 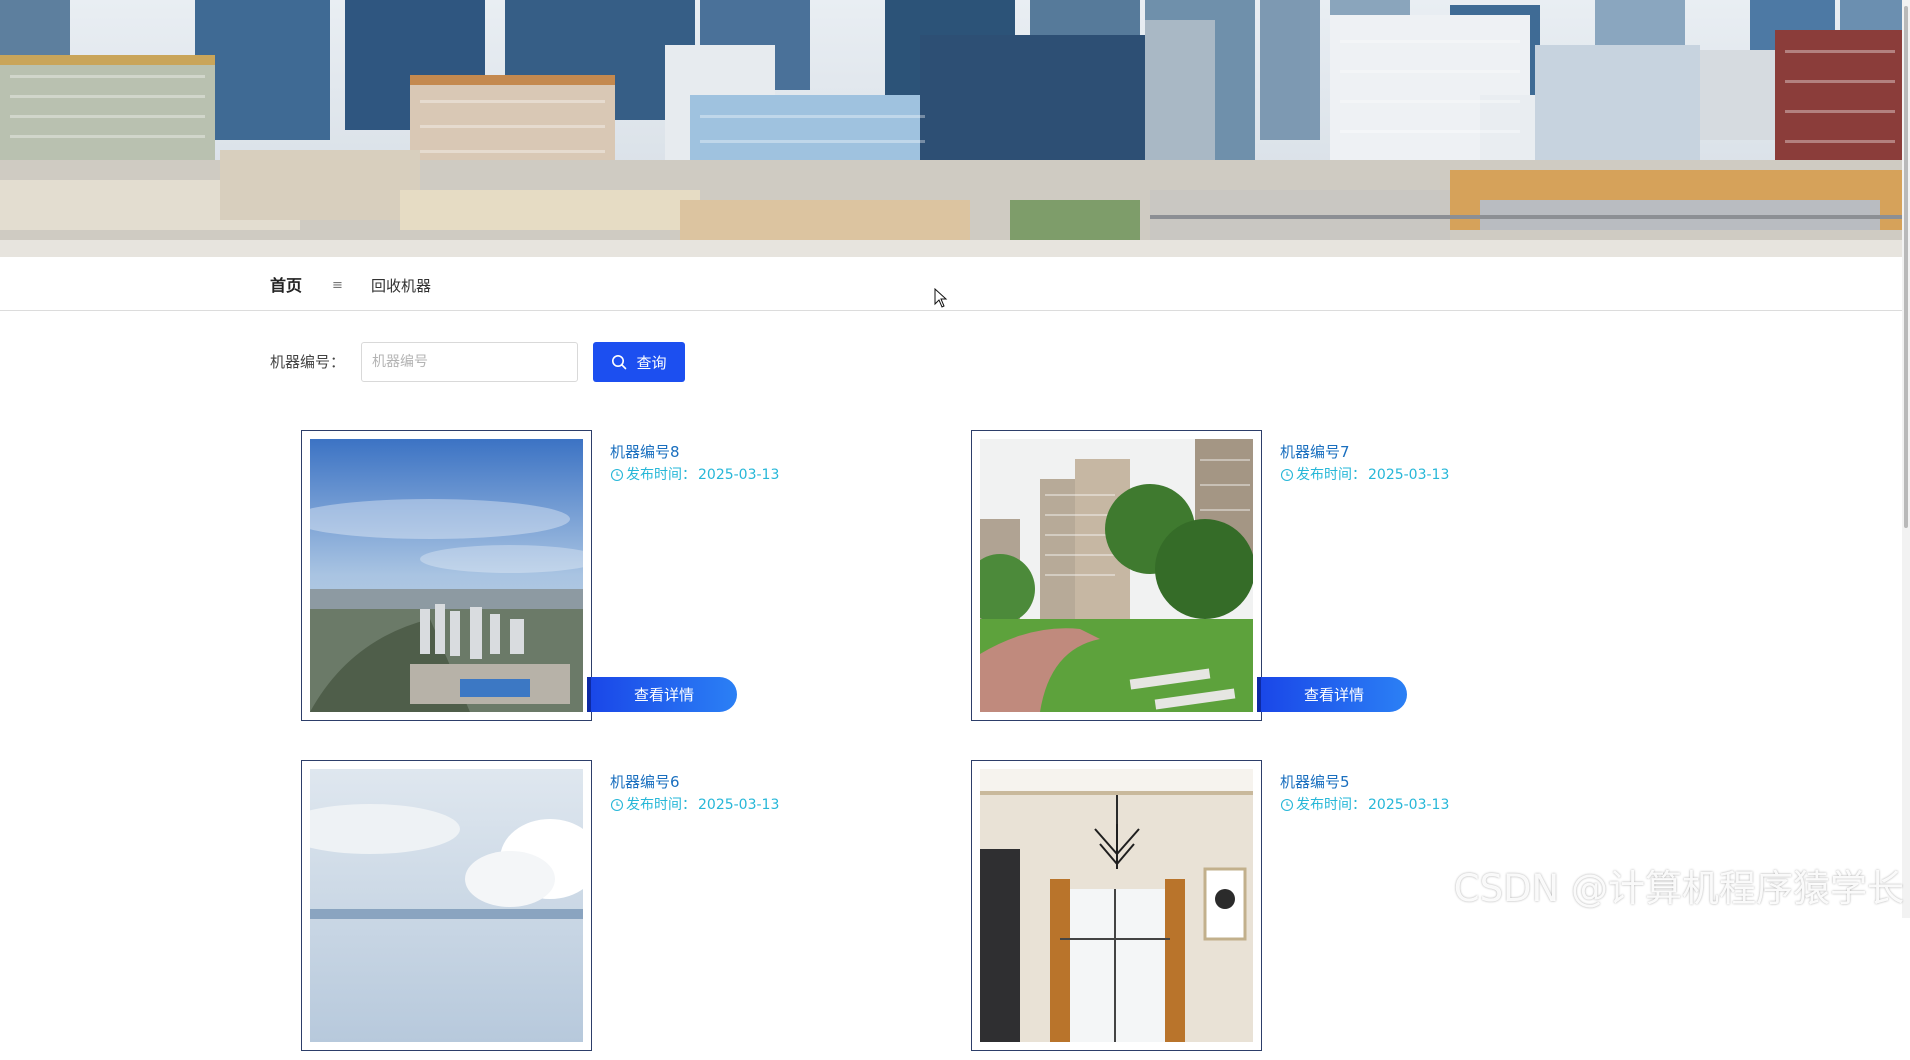 I want to click on card-title: 机器编号8, so click(x=645, y=452).